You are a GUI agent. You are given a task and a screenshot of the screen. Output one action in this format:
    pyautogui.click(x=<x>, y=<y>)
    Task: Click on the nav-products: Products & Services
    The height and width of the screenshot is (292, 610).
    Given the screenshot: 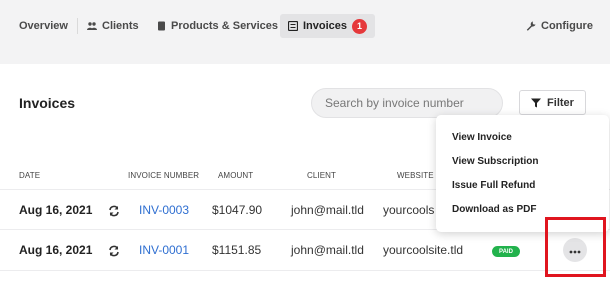 What is the action you would take?
    pyautogui.click(x=217, y=26)
    